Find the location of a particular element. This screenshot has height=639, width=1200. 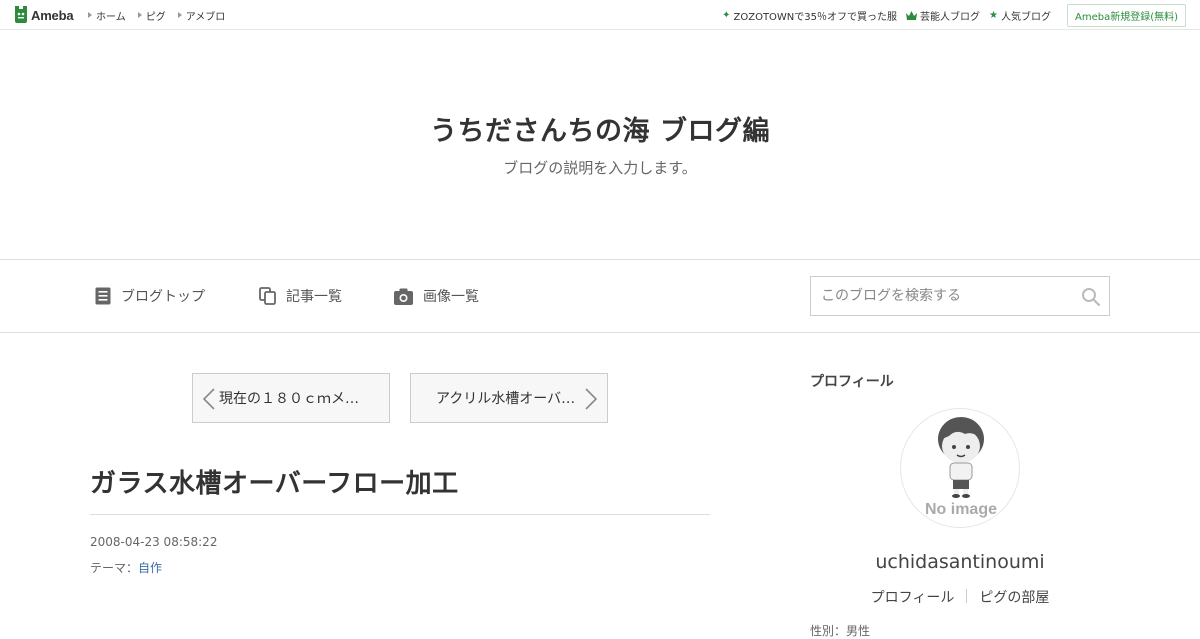

profile-links: プロフィール ピグの部屋 is located at coordinates (960, 597).